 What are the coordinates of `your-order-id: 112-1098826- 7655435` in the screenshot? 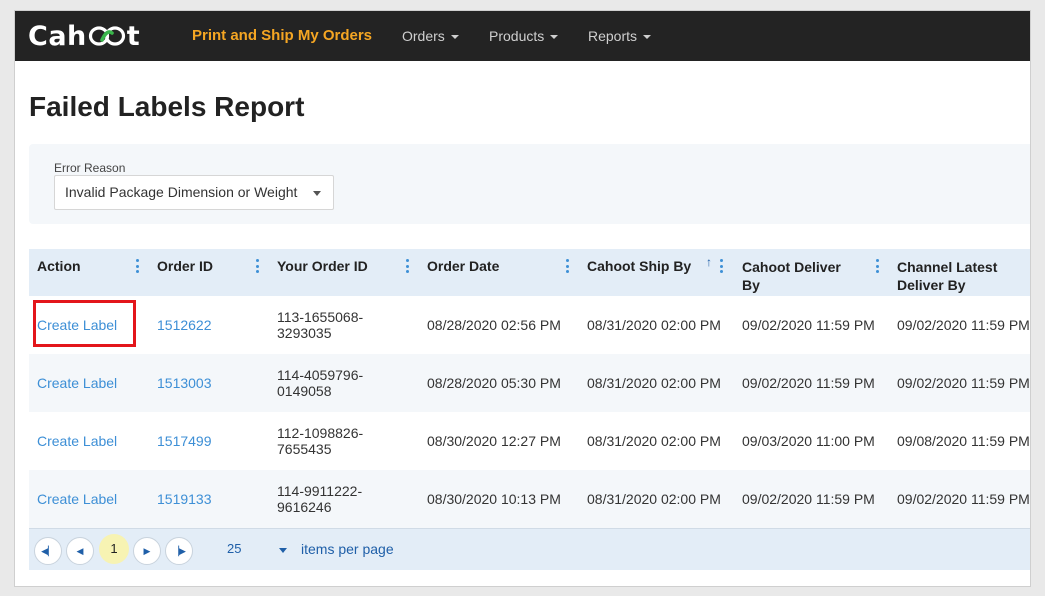 It's located at (320, 441).